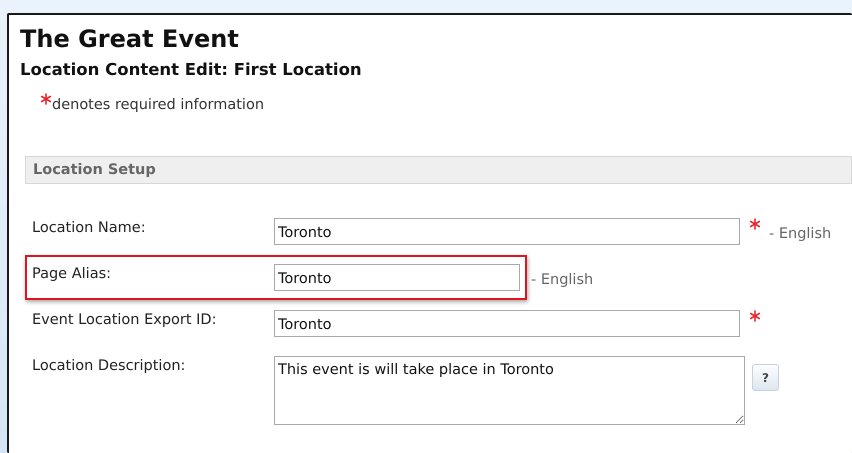  I want to click on field-label: Location Name:, so click(89, 227).